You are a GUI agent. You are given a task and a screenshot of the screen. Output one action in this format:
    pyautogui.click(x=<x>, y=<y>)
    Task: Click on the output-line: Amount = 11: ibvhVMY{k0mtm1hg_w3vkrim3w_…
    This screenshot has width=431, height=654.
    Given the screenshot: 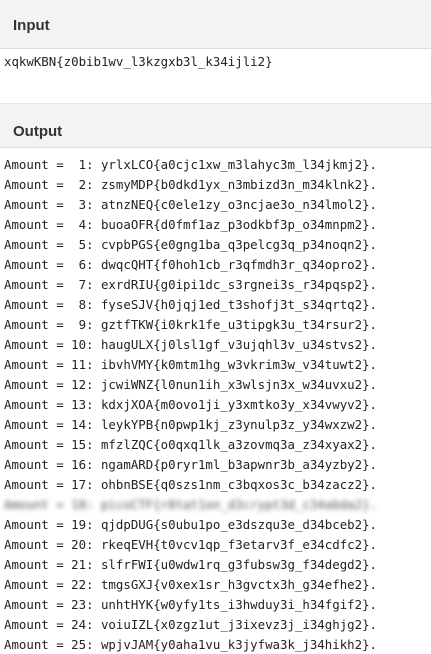 What is the action you would take?
    pyautogui.click(x=190, y=364)
    